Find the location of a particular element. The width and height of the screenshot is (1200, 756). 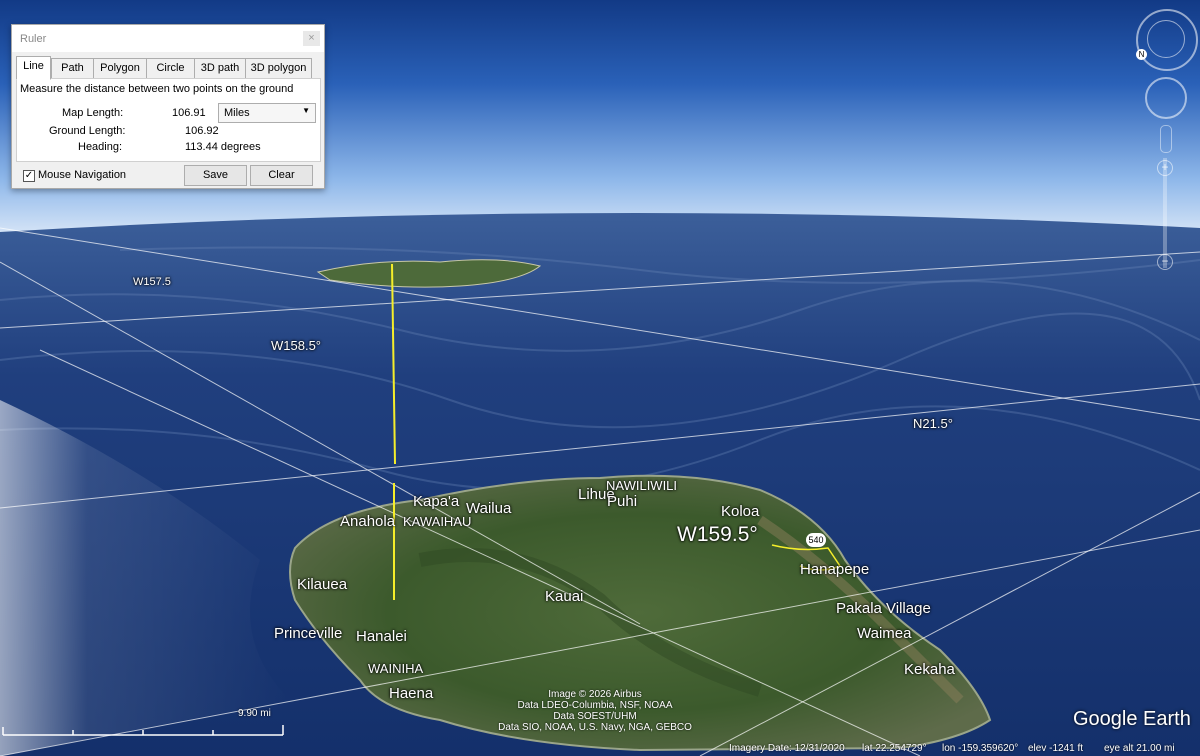

place-puhi: Puhi is located at coordinates (622, 501).